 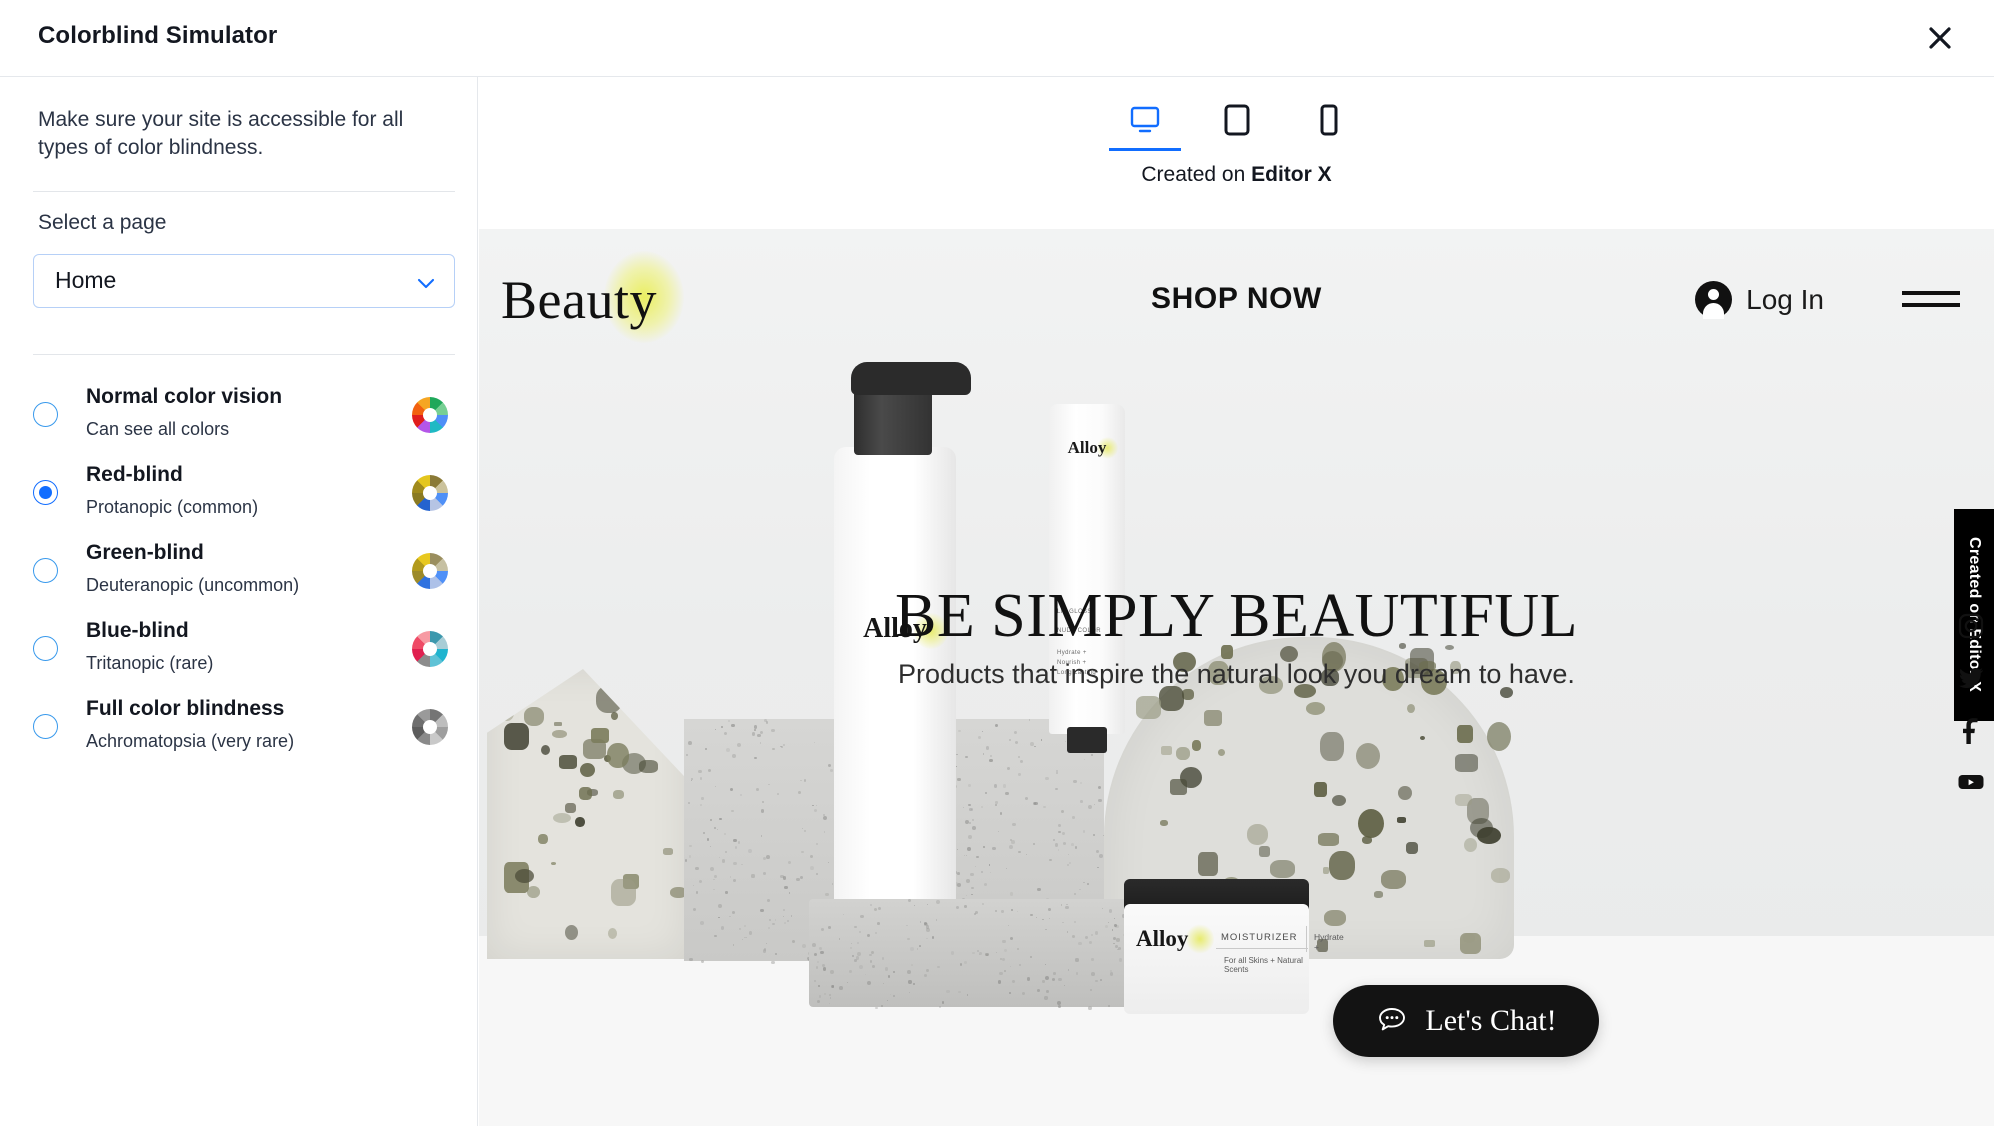 I want to click on radio-red-blind, so click(x=45, y=492).